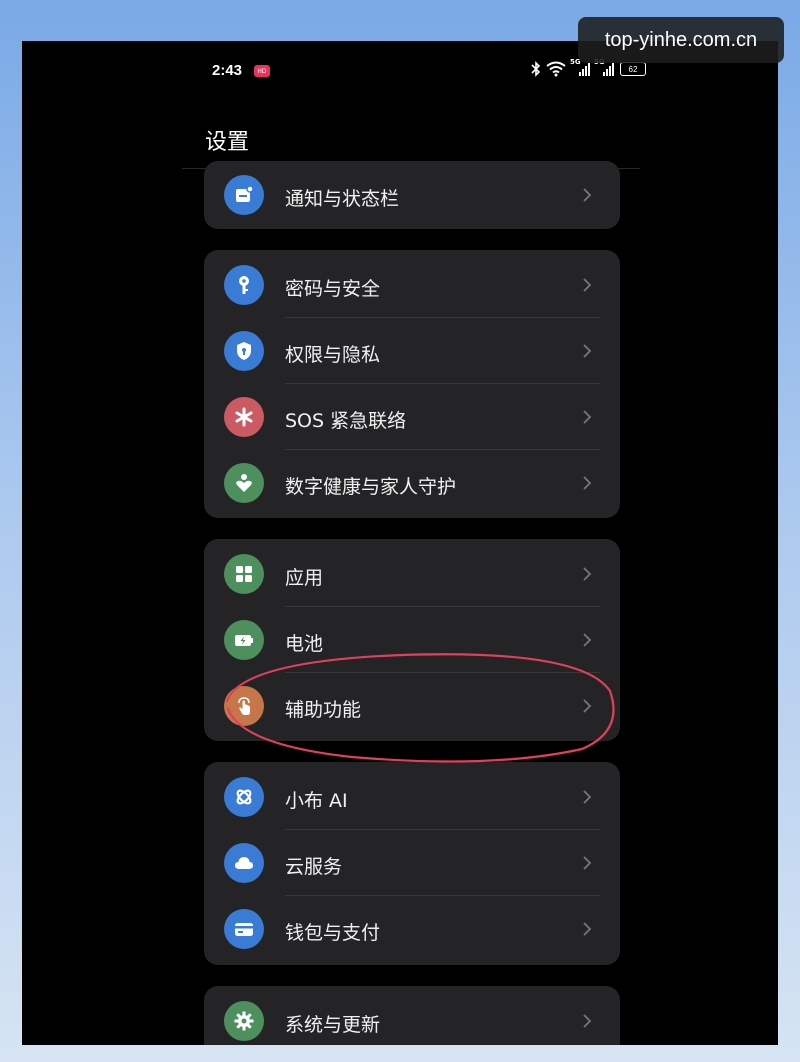 The image size is (800, 1062). I want to click on settings-item-label: 电池, so click(304, 644).